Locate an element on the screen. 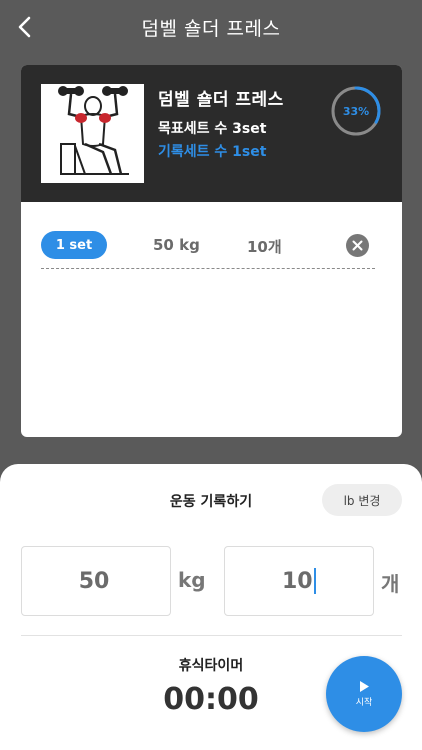  reps-unit-label: 개 is located at coordinates (390, 584).